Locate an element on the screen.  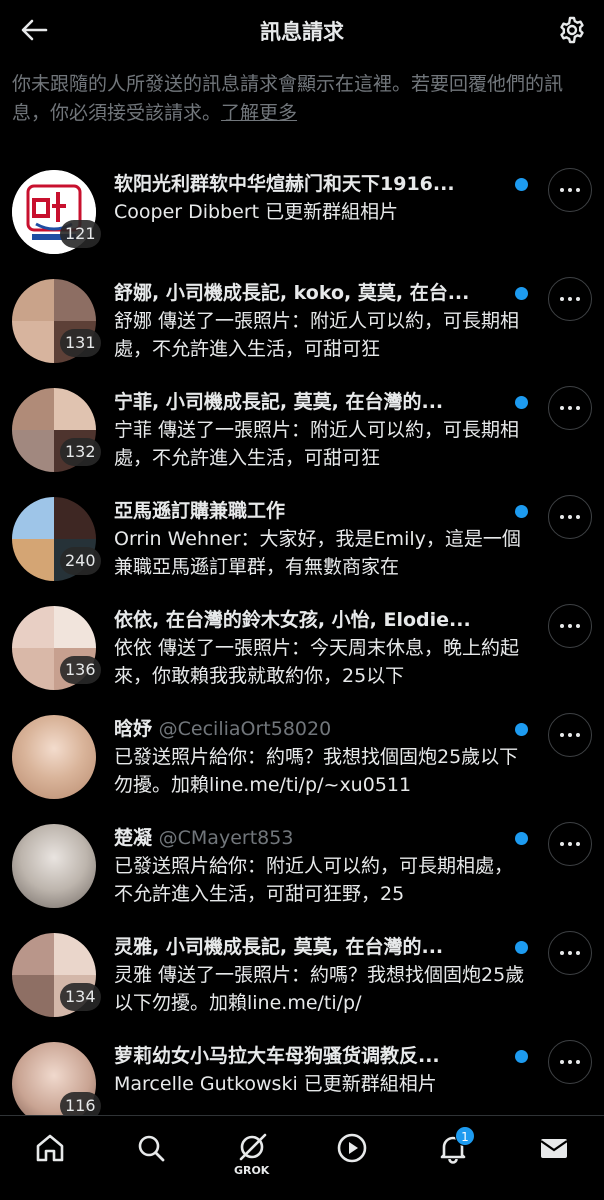
nav-grok: GROK is located at coordinates (252, 1157).